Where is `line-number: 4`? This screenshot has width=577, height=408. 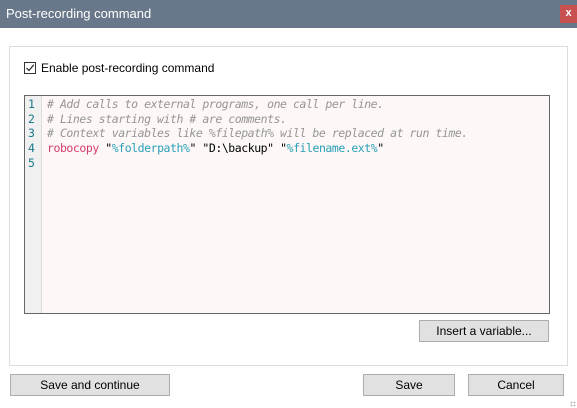 line-number: 4 is located at coordinates (31, 148).